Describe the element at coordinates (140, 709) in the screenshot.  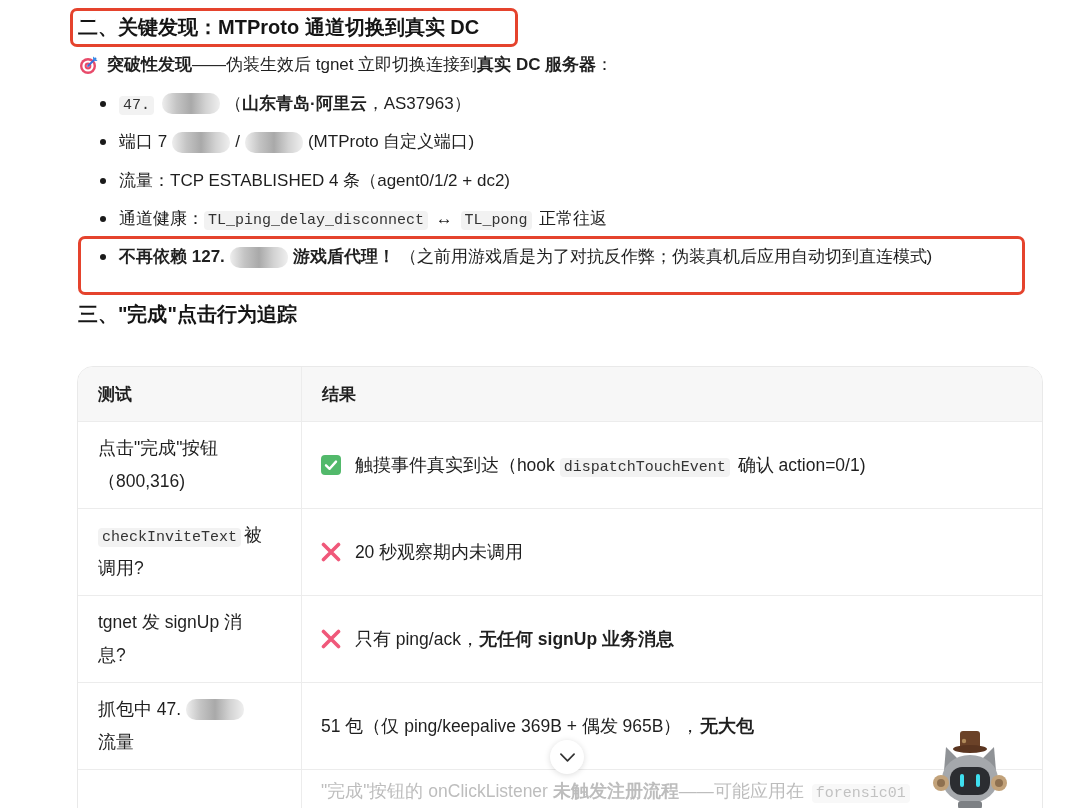
I see `cell-text: 抓包中 47.` at that location.